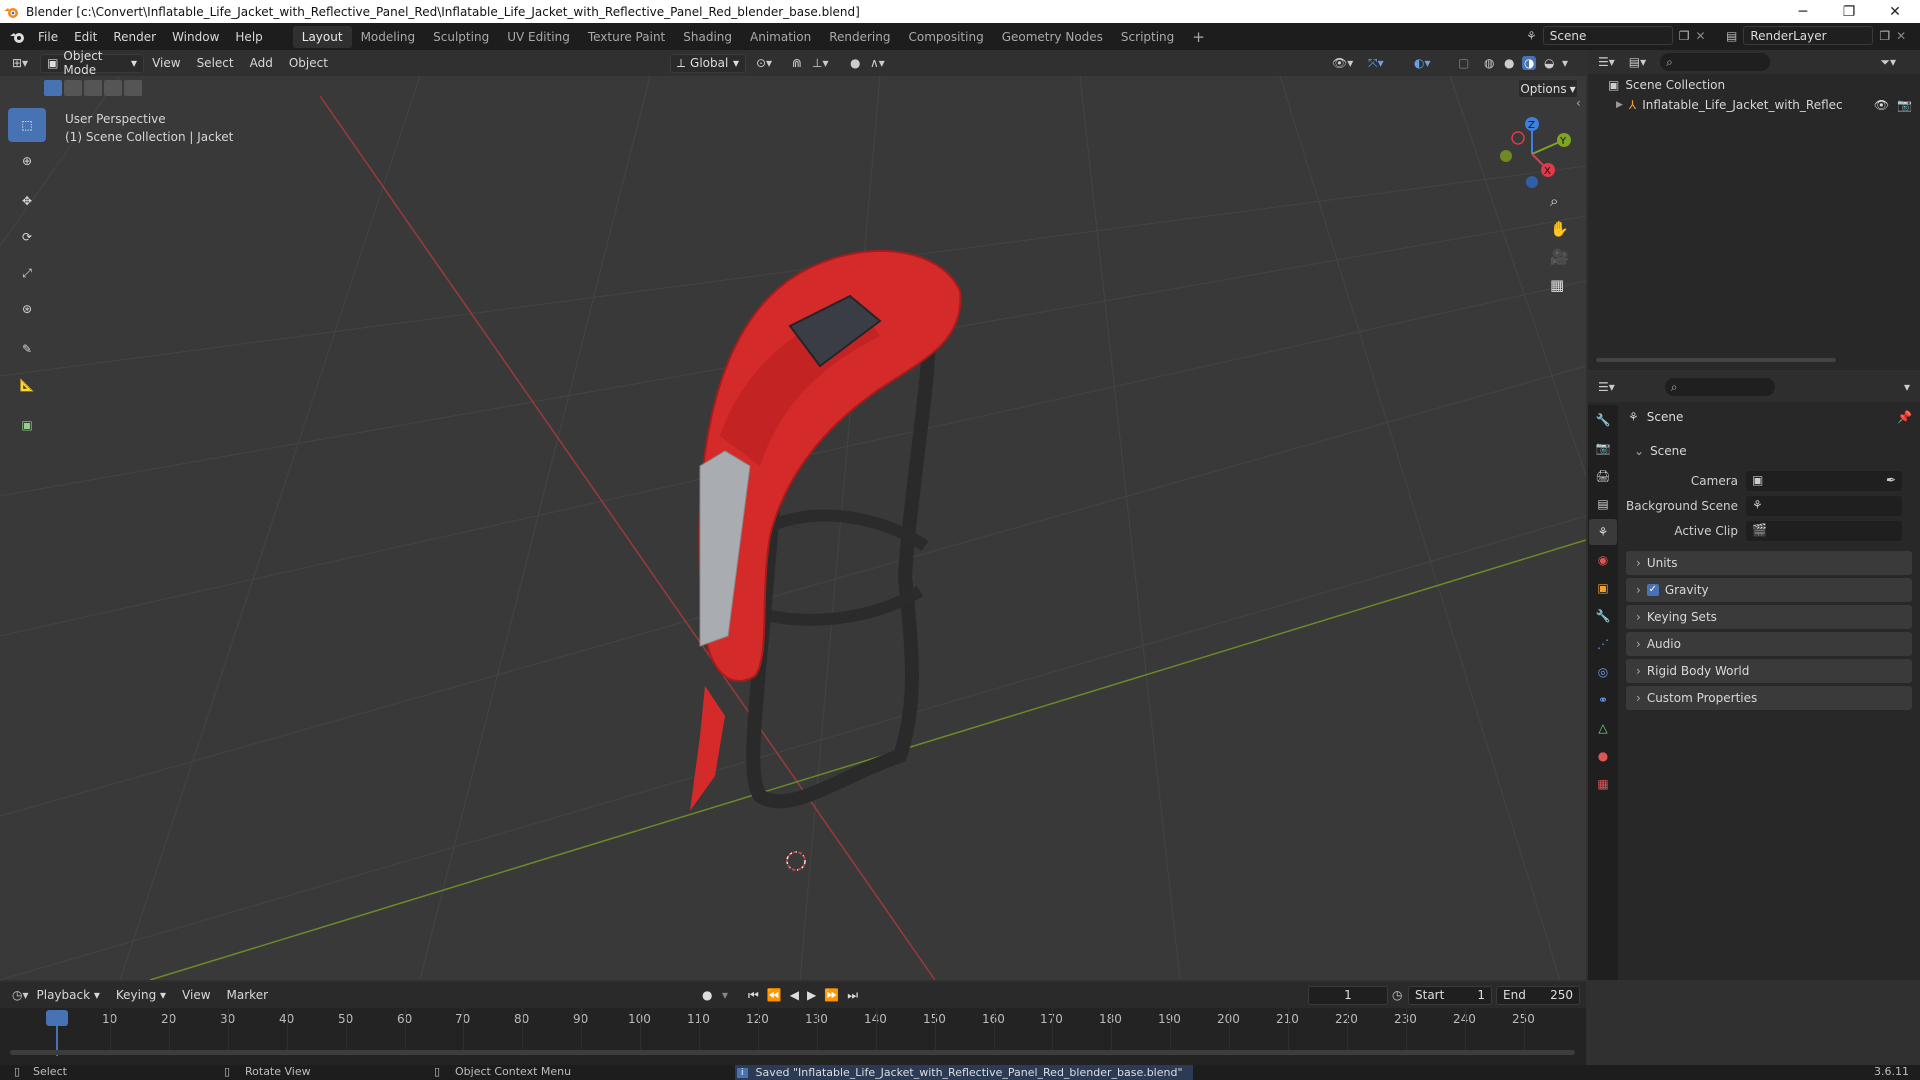 The image size is (1920, 1080). I want to click on tab-sculpting: Sculpting, so click(461, 37).